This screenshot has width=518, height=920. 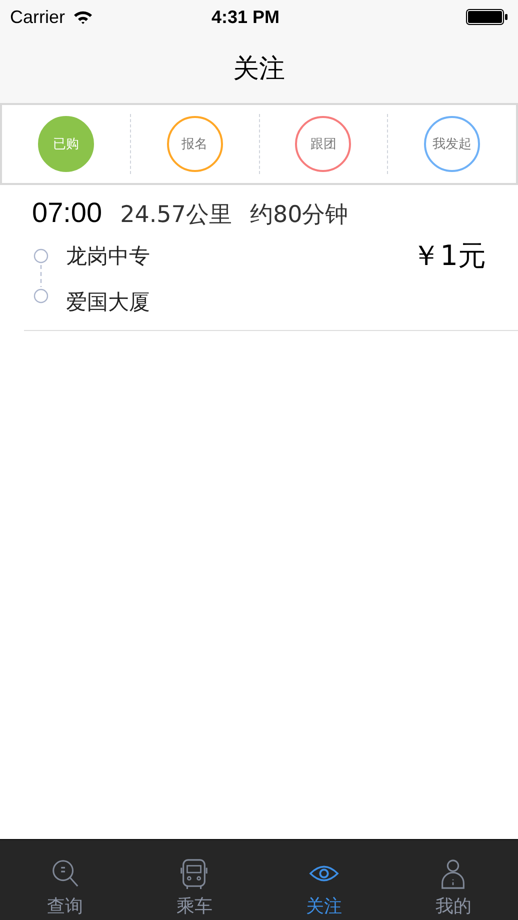 I want to click on filter-button: 跟团, so click(x=323, y=144).